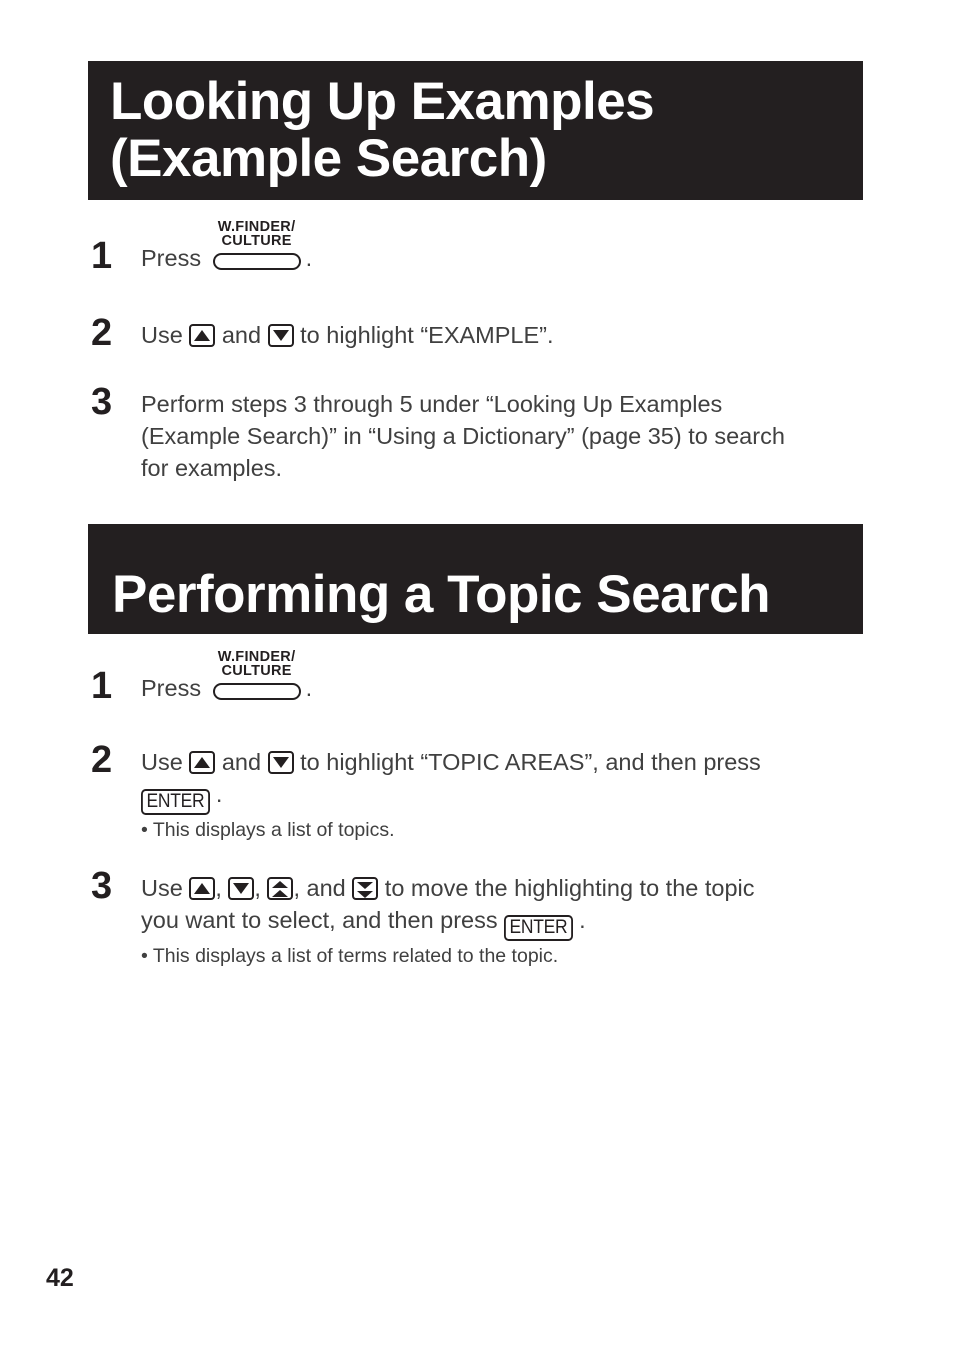  I want to click on section-heading-line-1: Performing a Topic Search, so click(441, 594).